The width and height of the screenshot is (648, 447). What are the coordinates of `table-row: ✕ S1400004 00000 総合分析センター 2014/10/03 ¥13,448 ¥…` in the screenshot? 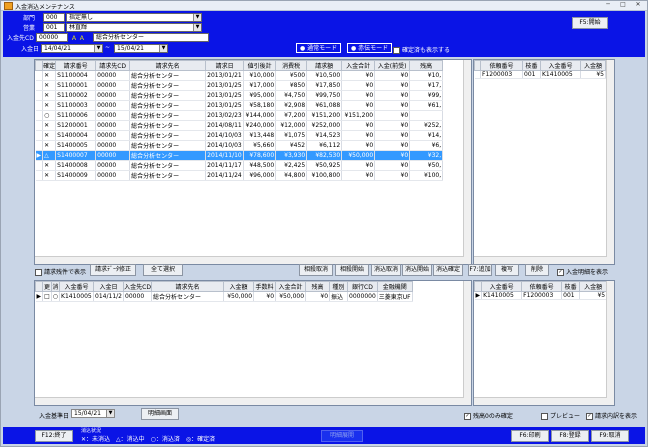 It's located at (239, 135).